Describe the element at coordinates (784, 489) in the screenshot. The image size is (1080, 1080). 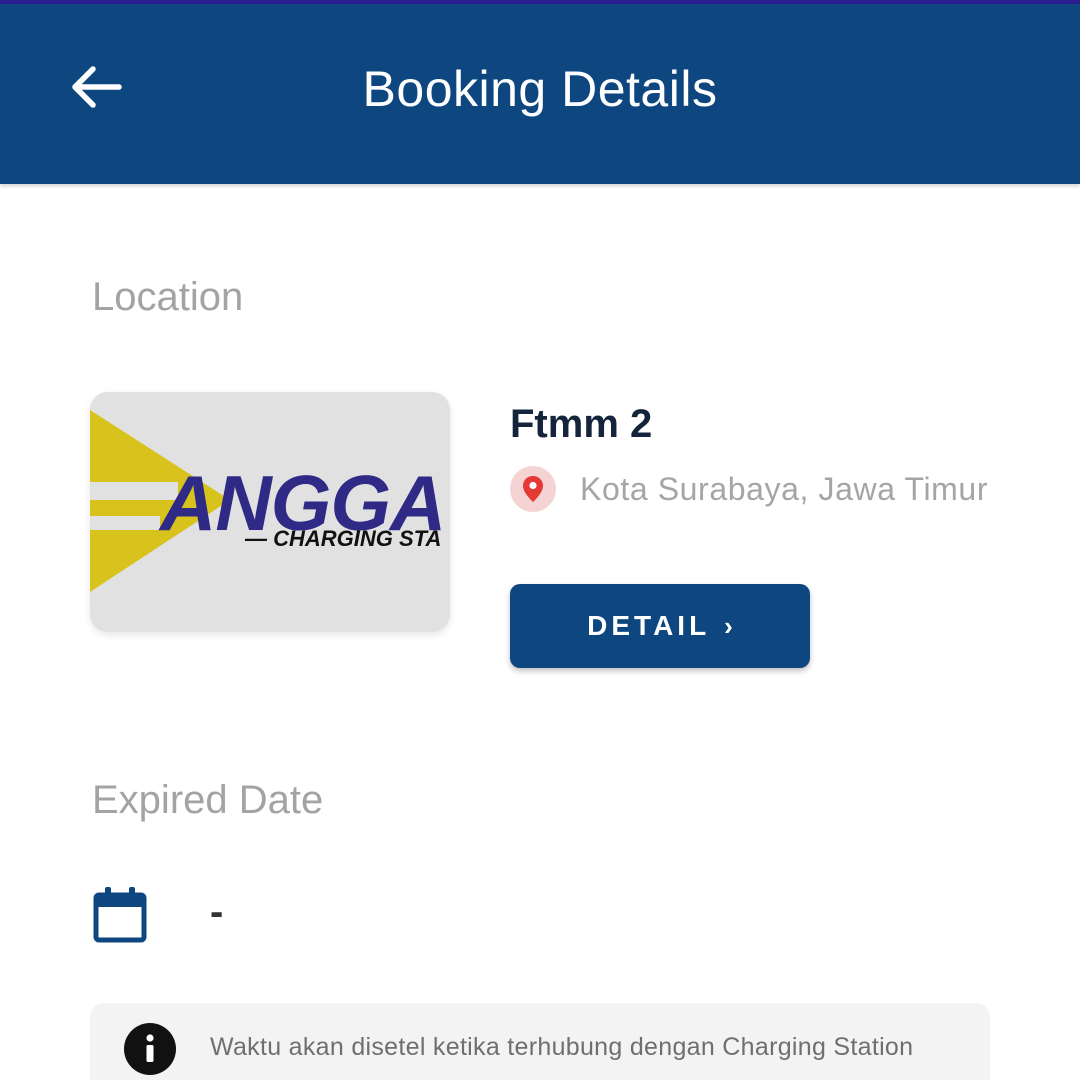
I see `station-address: Kota Surabaya, Jawa Timur` at that location.